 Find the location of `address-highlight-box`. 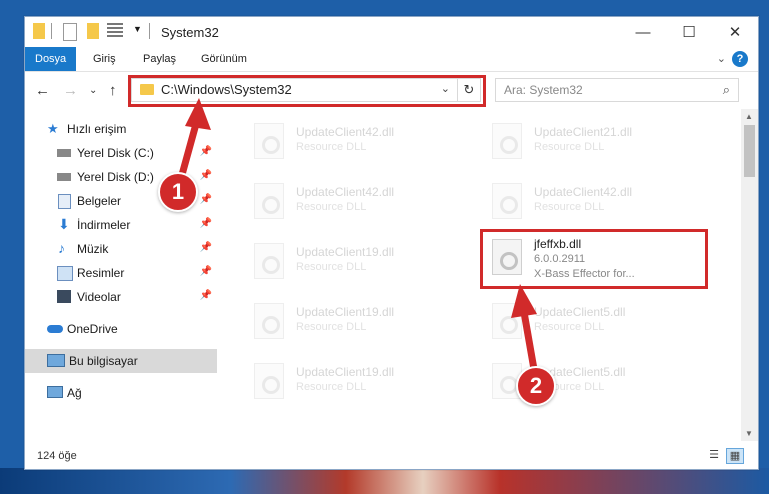

address-highlight-box is located at coordinates (307, 91).